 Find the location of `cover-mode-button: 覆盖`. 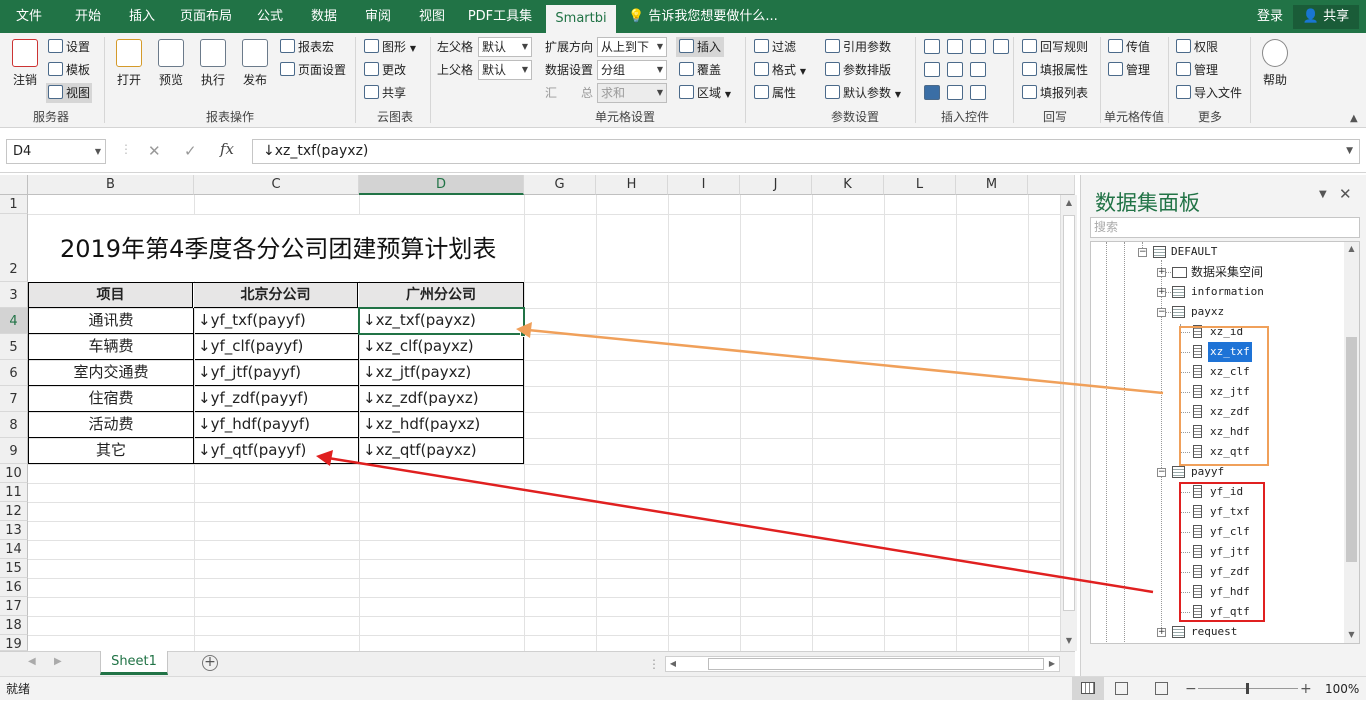

cover-mode-button: 覆盖 is located at coordinates (700, 70).